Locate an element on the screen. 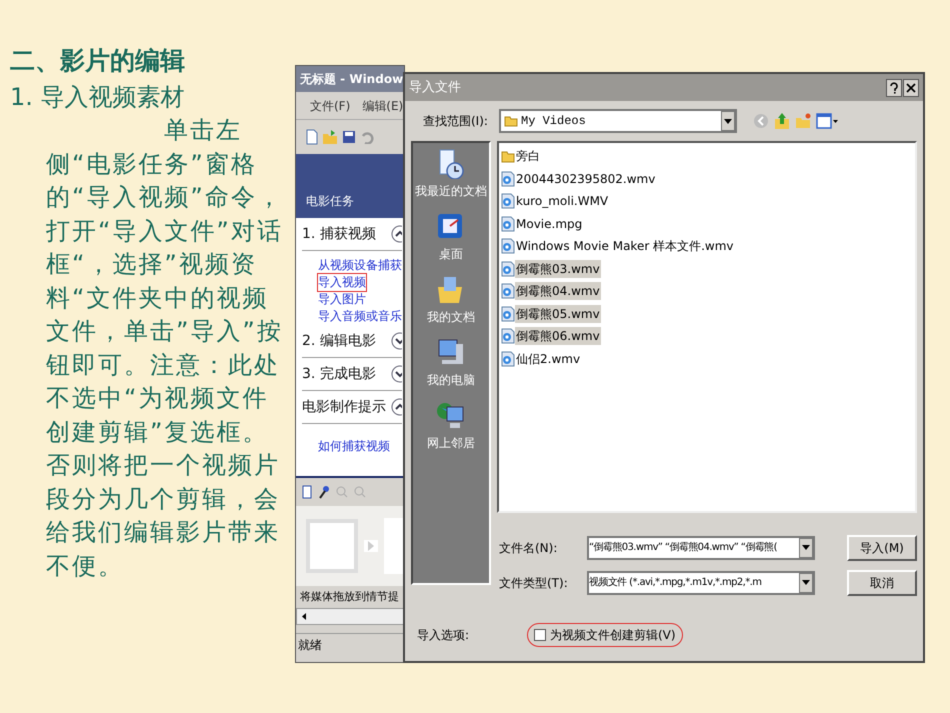  file-item: 倒霉熊06.wmv is located at coordinates (558, 336).